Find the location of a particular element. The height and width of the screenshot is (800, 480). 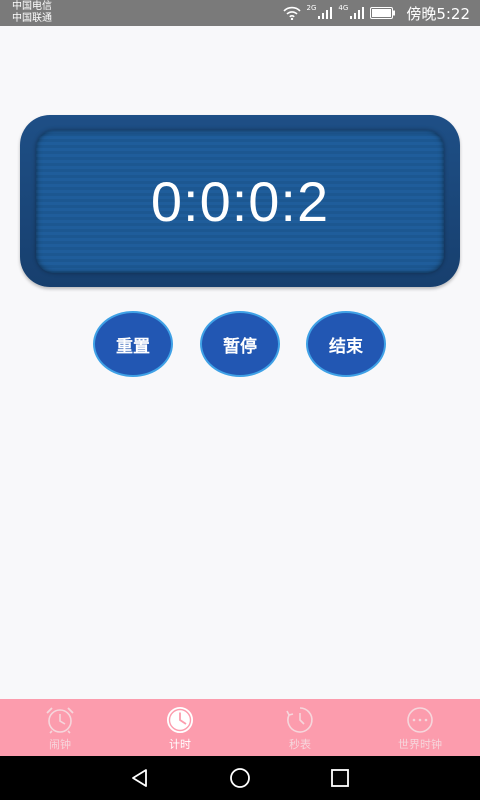

wifi-icon is located at coordinates (291, 13).